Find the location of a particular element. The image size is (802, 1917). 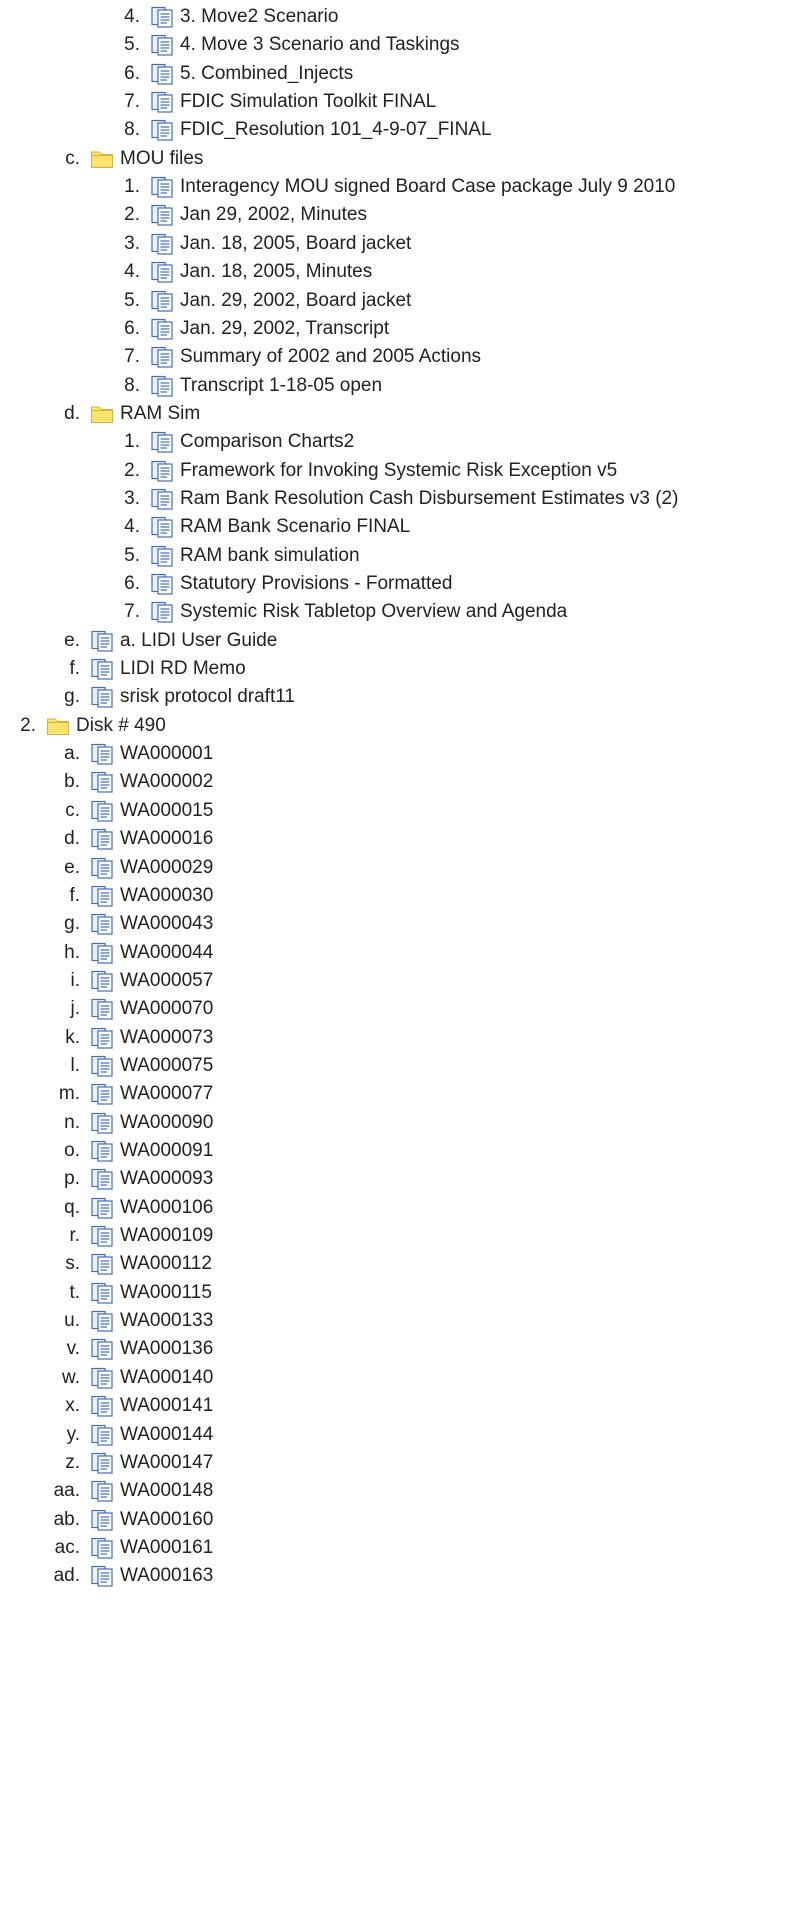

file-row: ad. WA000163 is located at coordinates (106, 1576).